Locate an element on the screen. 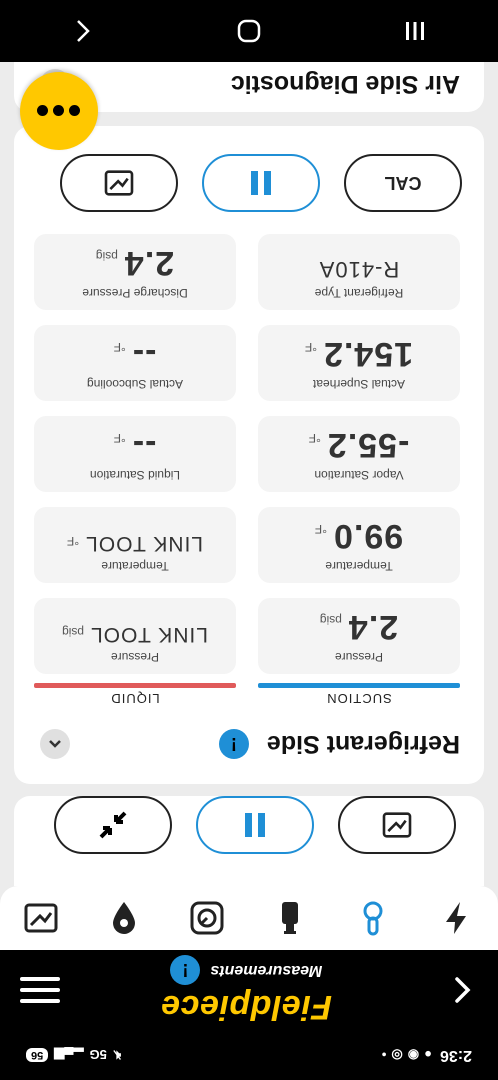 This screenshot has width=498, height=1080. bottom-tab-bar is located at coordinates (249, 918).